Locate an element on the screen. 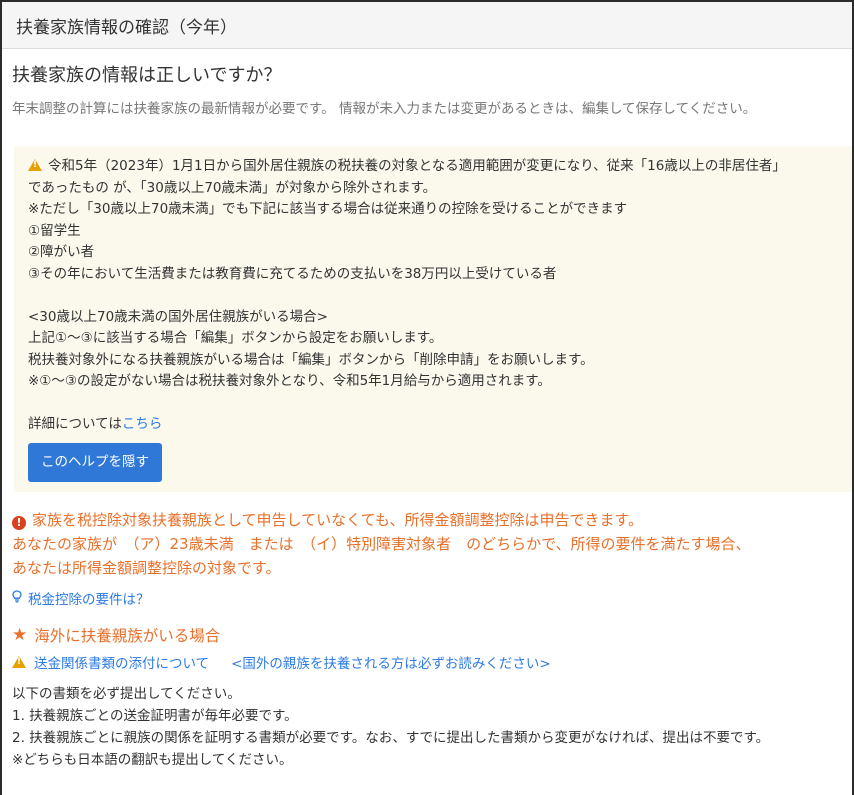 The image size is (854, 795). lightbulb-svg is located at coordinates (17, 596).